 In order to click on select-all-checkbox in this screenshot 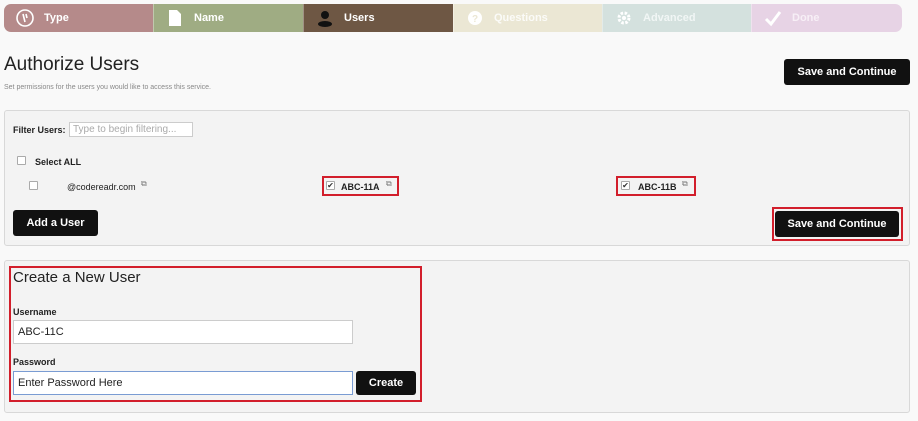, I will do `click(21, 160)`.